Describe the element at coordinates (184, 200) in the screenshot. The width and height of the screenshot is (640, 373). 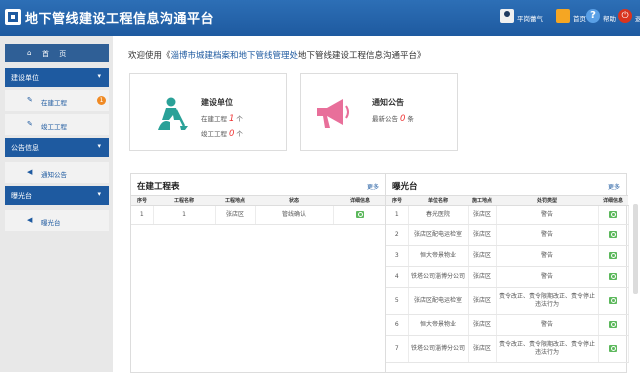
I see `column-header: 工程名称` at that location.